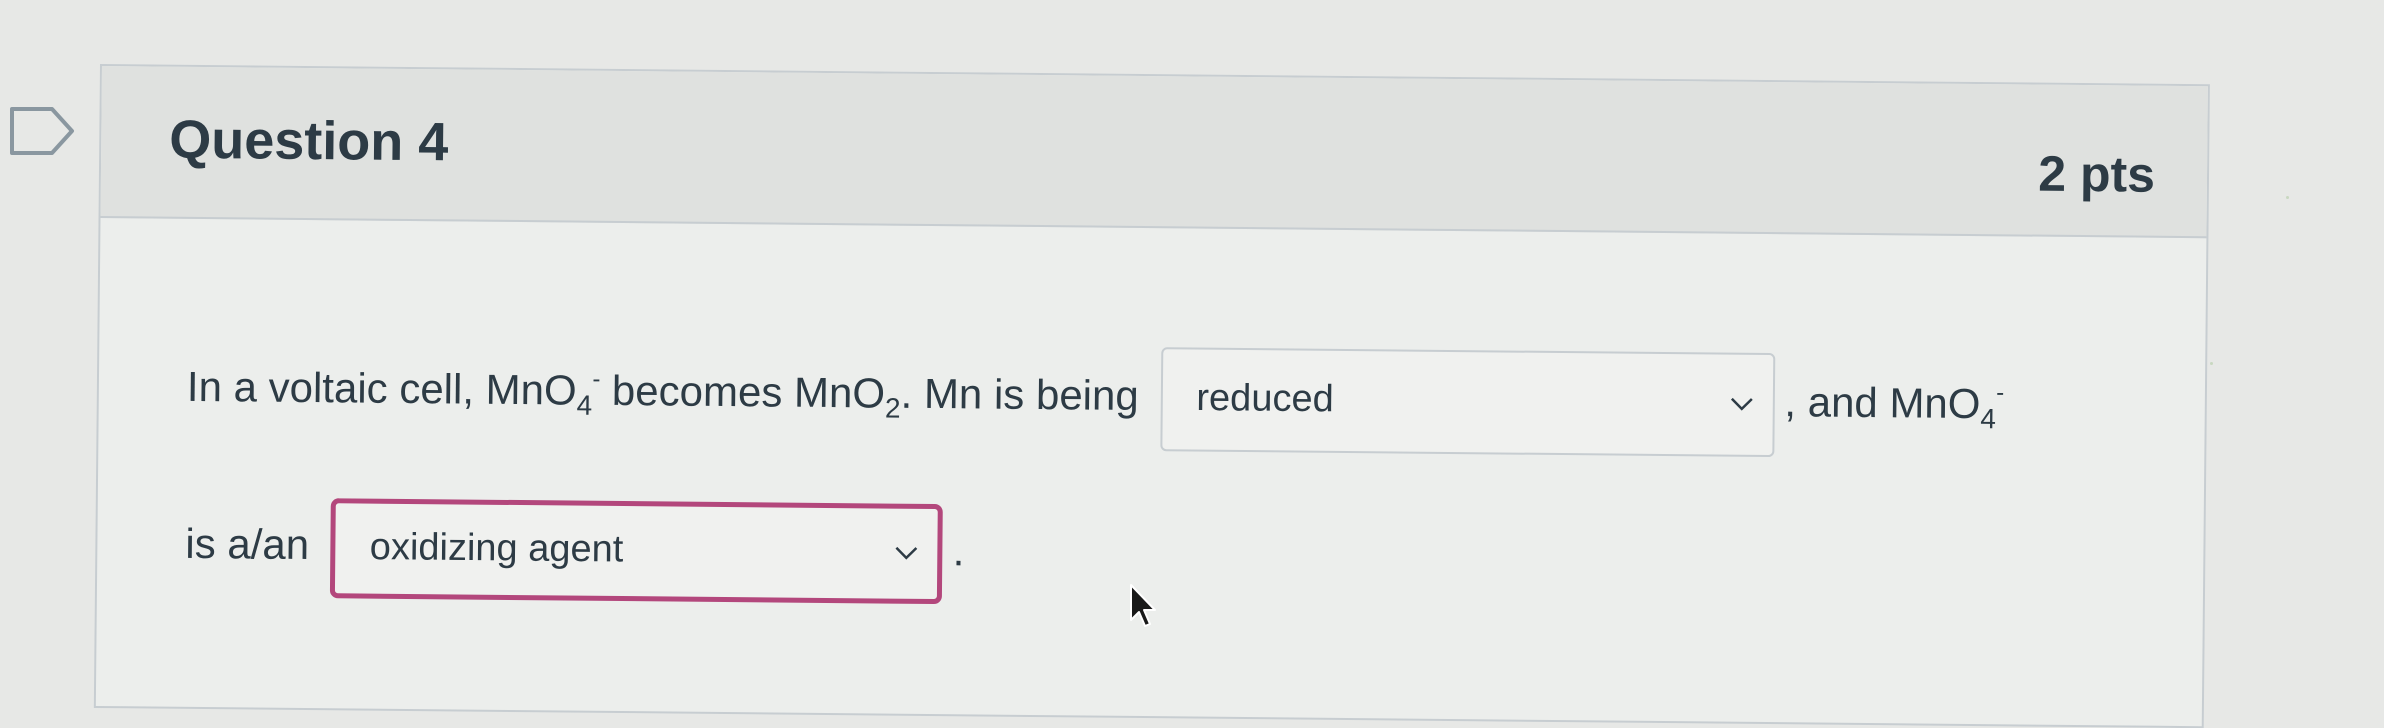  What do you see at coordinates (247, 544) in the screenshot?
I see `question-text: is a/an` at bounding box center [247, 544].